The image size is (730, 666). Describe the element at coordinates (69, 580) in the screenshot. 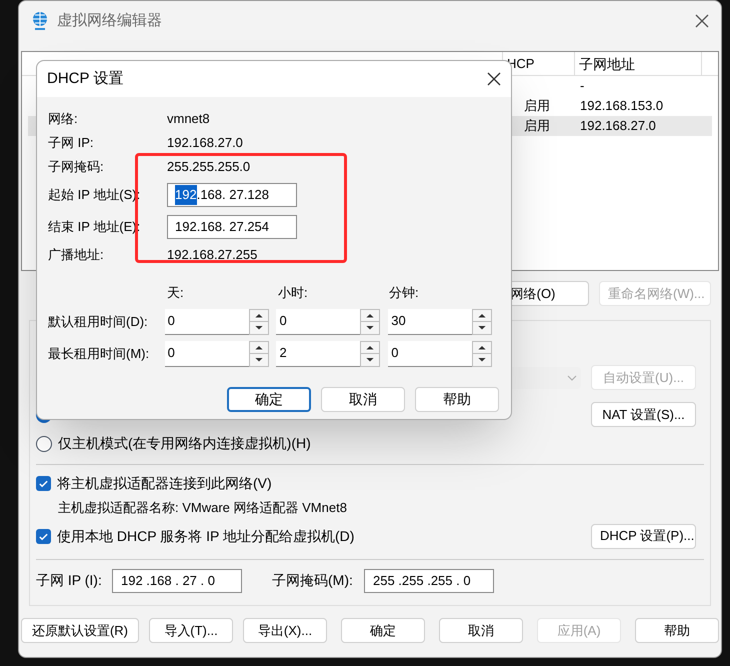

I see `field-label: 子网 IP (I):` at that location.